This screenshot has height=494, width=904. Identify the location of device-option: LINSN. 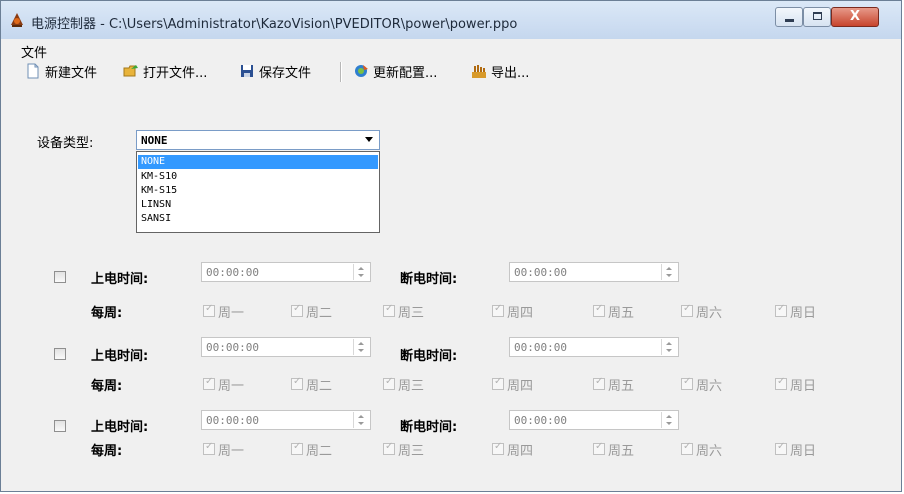
(258, 205).